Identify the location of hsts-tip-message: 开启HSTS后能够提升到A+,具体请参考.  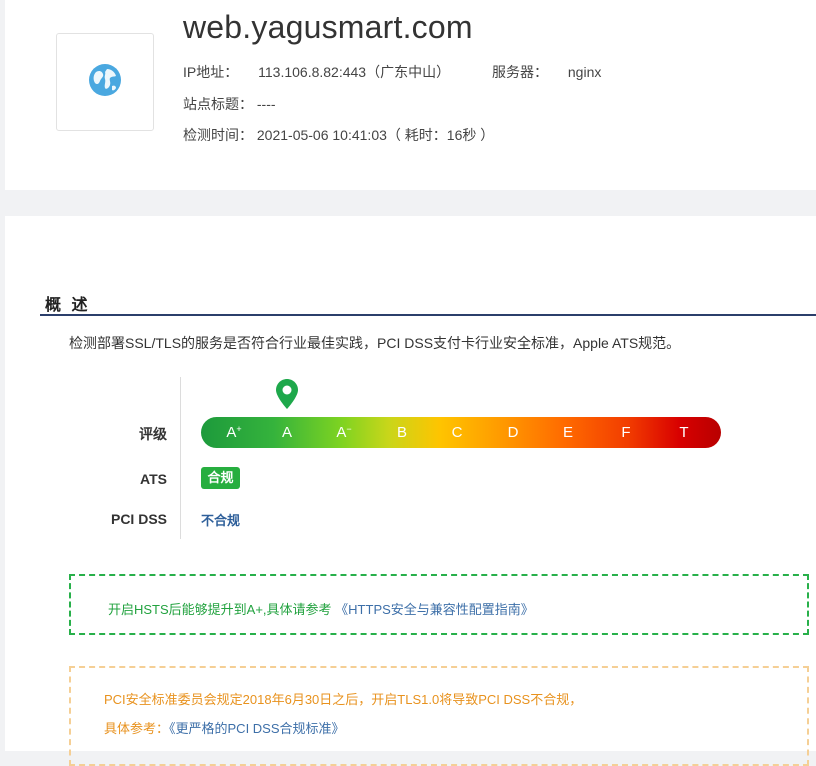
(222, 609).